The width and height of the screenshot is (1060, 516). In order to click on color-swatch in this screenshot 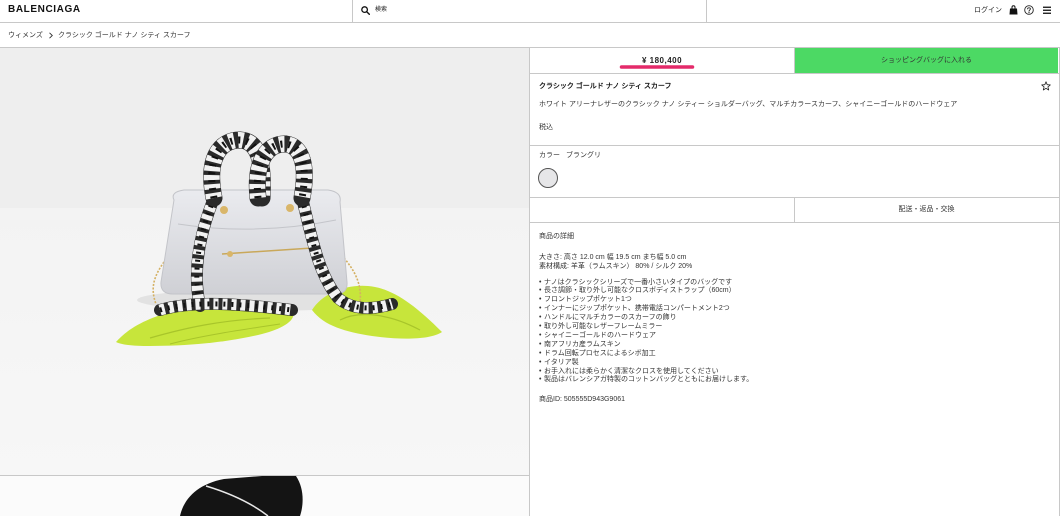, I will do `click(548, 178)`.